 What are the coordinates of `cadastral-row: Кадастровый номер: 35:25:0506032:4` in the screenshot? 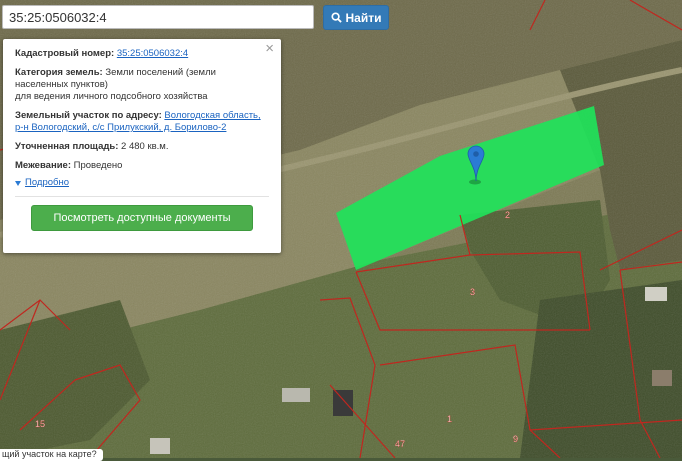 It's located at (142, 54).